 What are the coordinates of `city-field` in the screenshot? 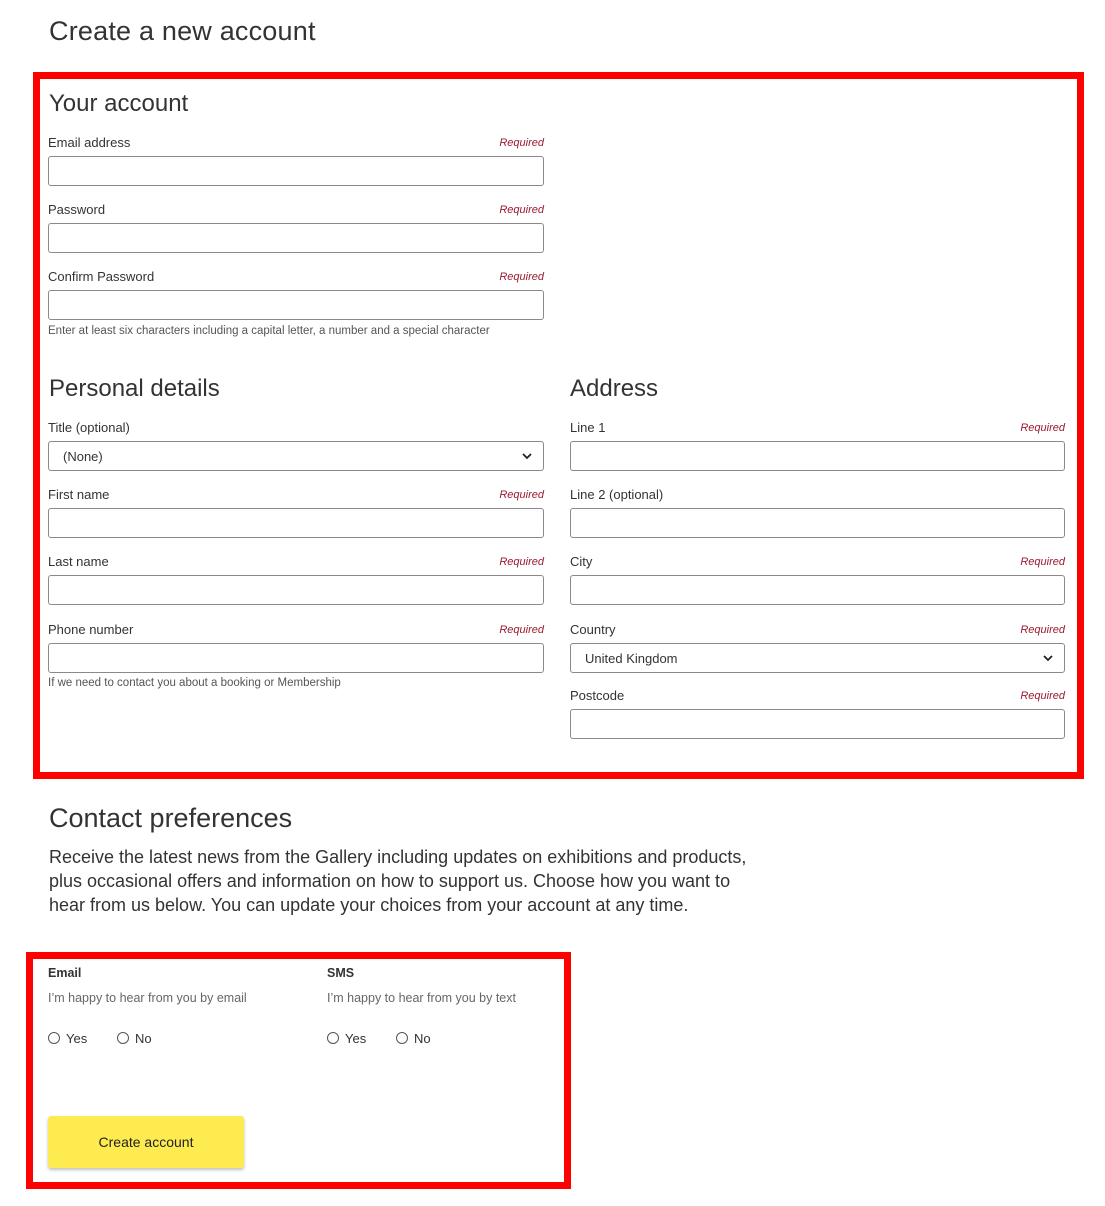 It's located at (817, 590).